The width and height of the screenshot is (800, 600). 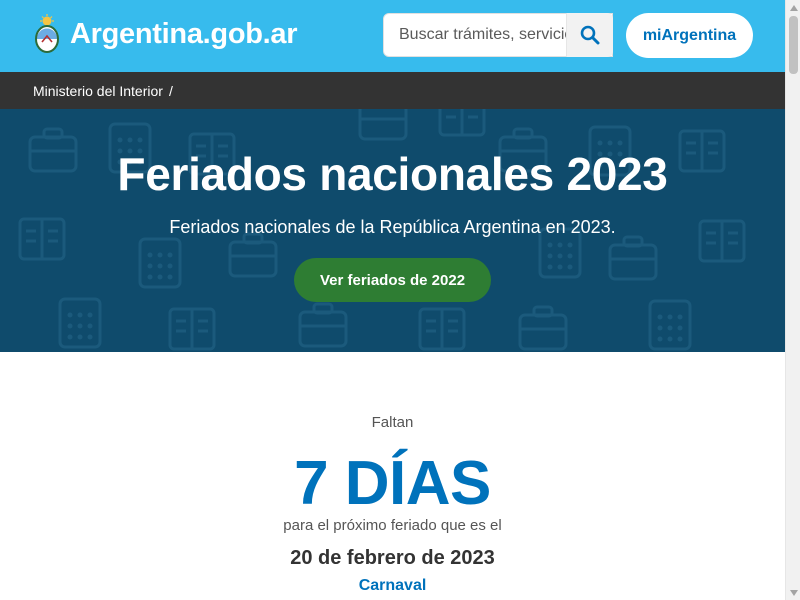 What do you see at coordinates (793, 7) in the screenshot?
I see `scroll-up-arrow-icon` at bounding box center [793, 7].